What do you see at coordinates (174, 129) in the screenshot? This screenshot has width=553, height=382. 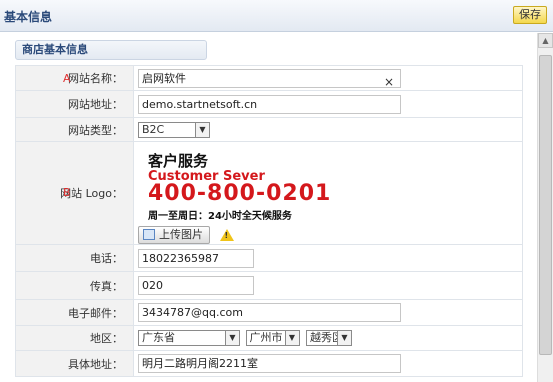 I see `site-type-select: B2C ▼` at bounding box center [174, 129].